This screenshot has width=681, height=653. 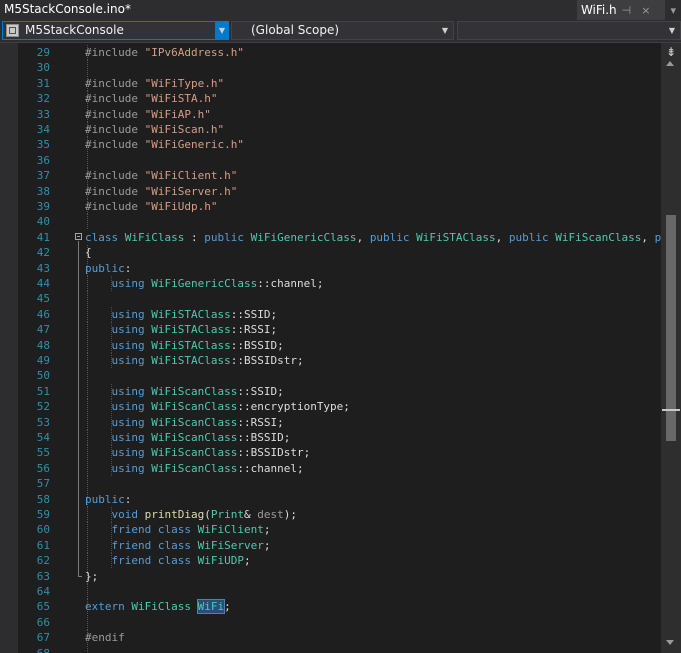 What do you see at coordinates (339, 83) in the screenshot?
I see `code-line: 31 #include "WiFiType.h"` at bounding box center [339, 83].